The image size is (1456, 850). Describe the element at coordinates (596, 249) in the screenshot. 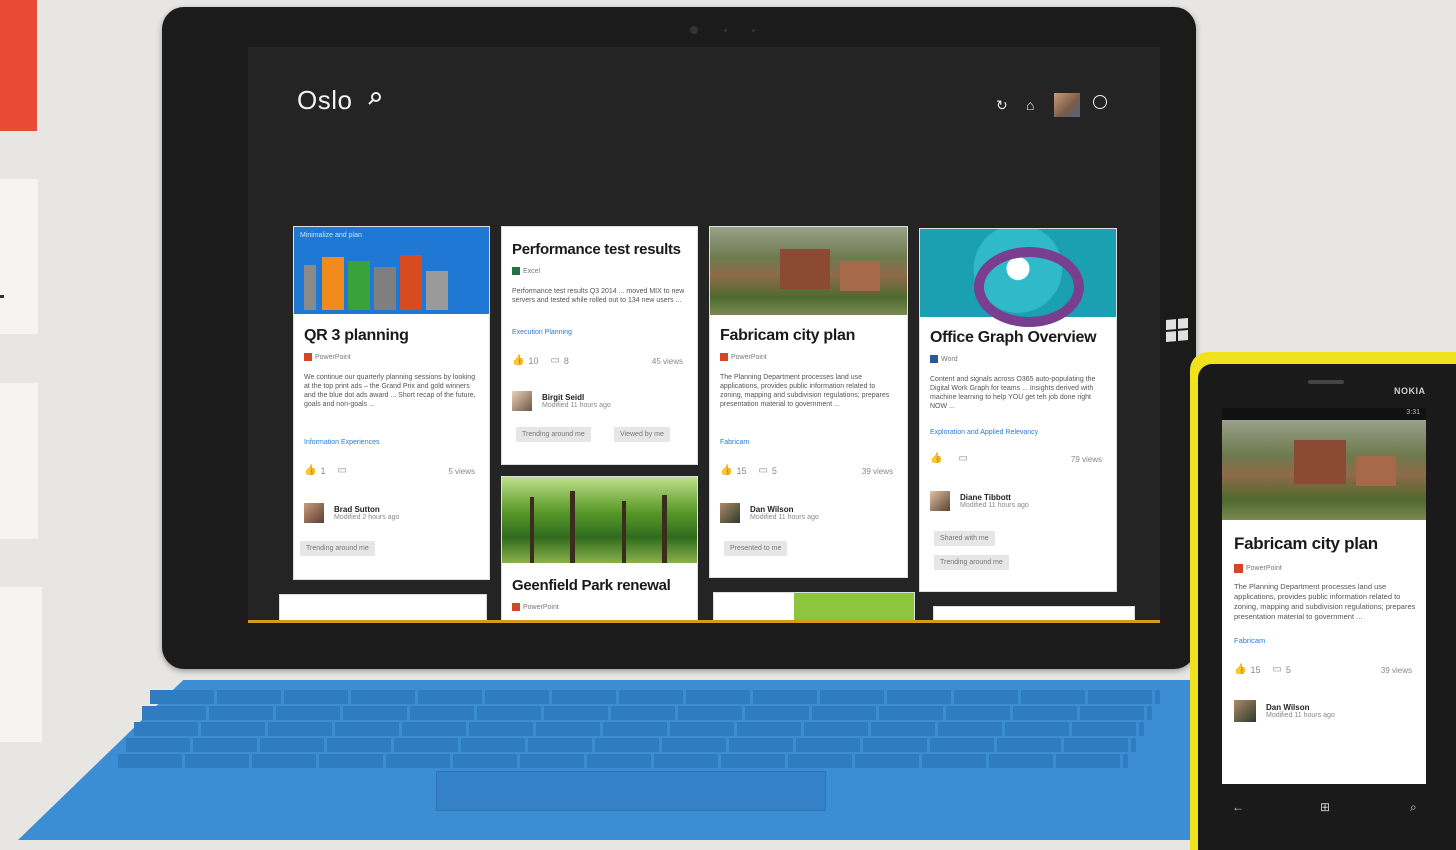

I see `card-title: Performance test results` at that location.